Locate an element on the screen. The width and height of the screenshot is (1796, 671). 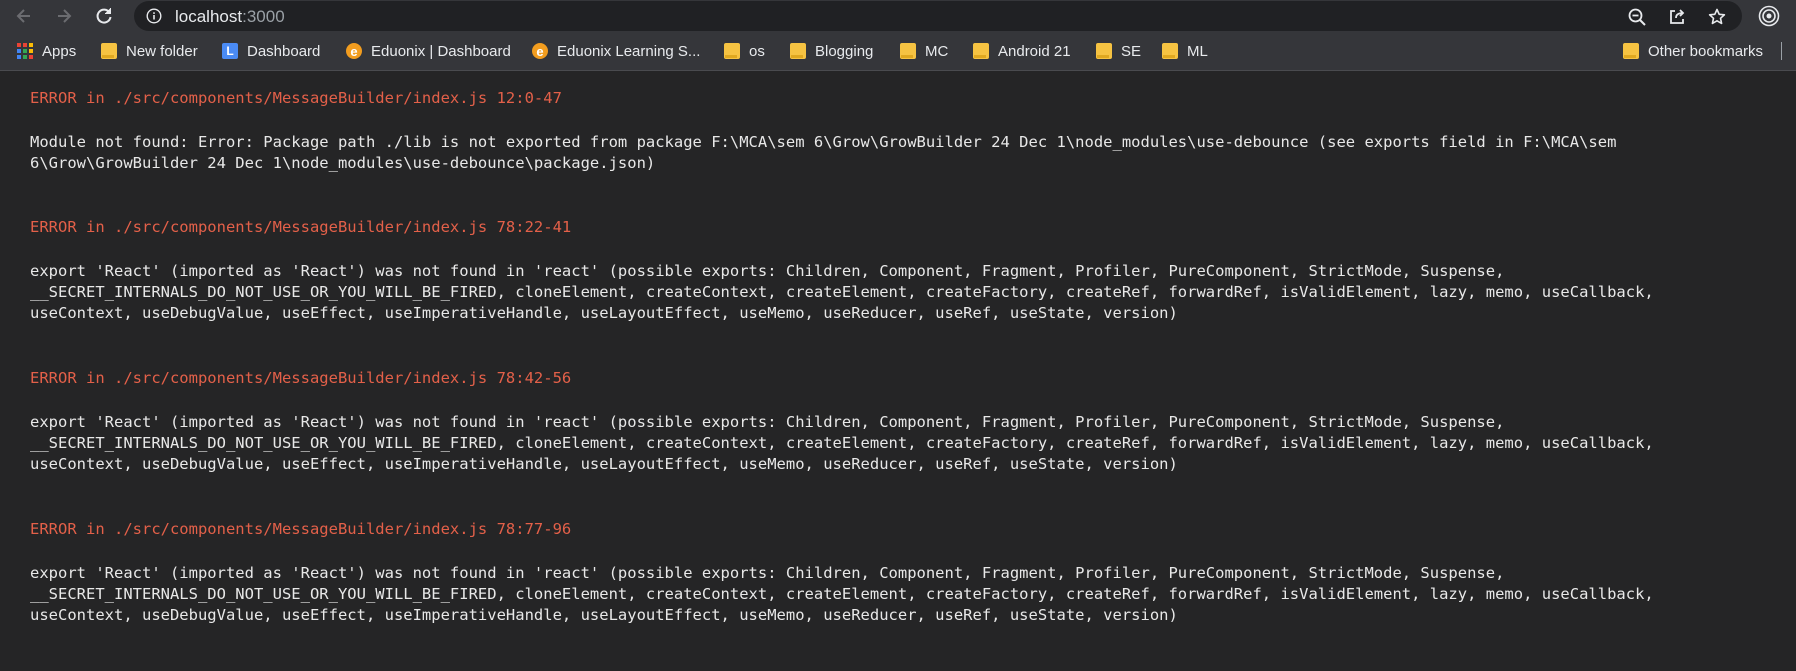
bookmark-blogging: Blogging is located at coordinates (831, 51).